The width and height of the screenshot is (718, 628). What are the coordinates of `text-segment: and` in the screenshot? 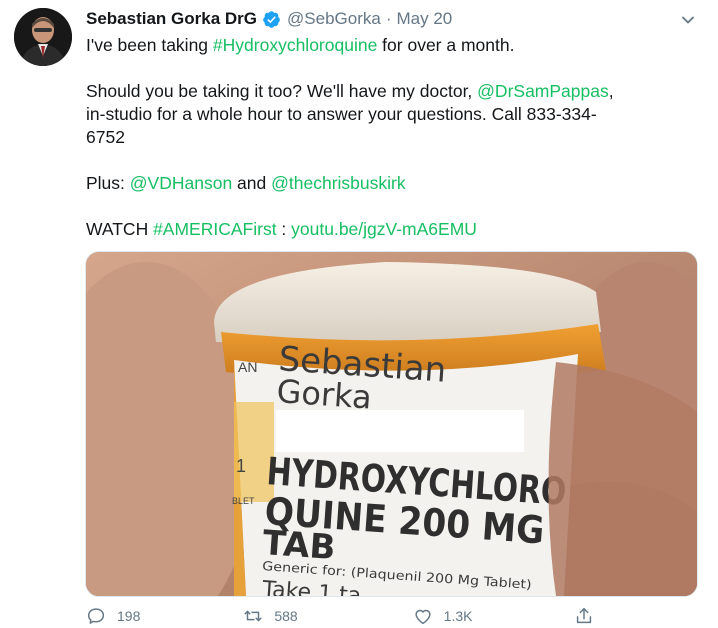 It's located at (252, 183).